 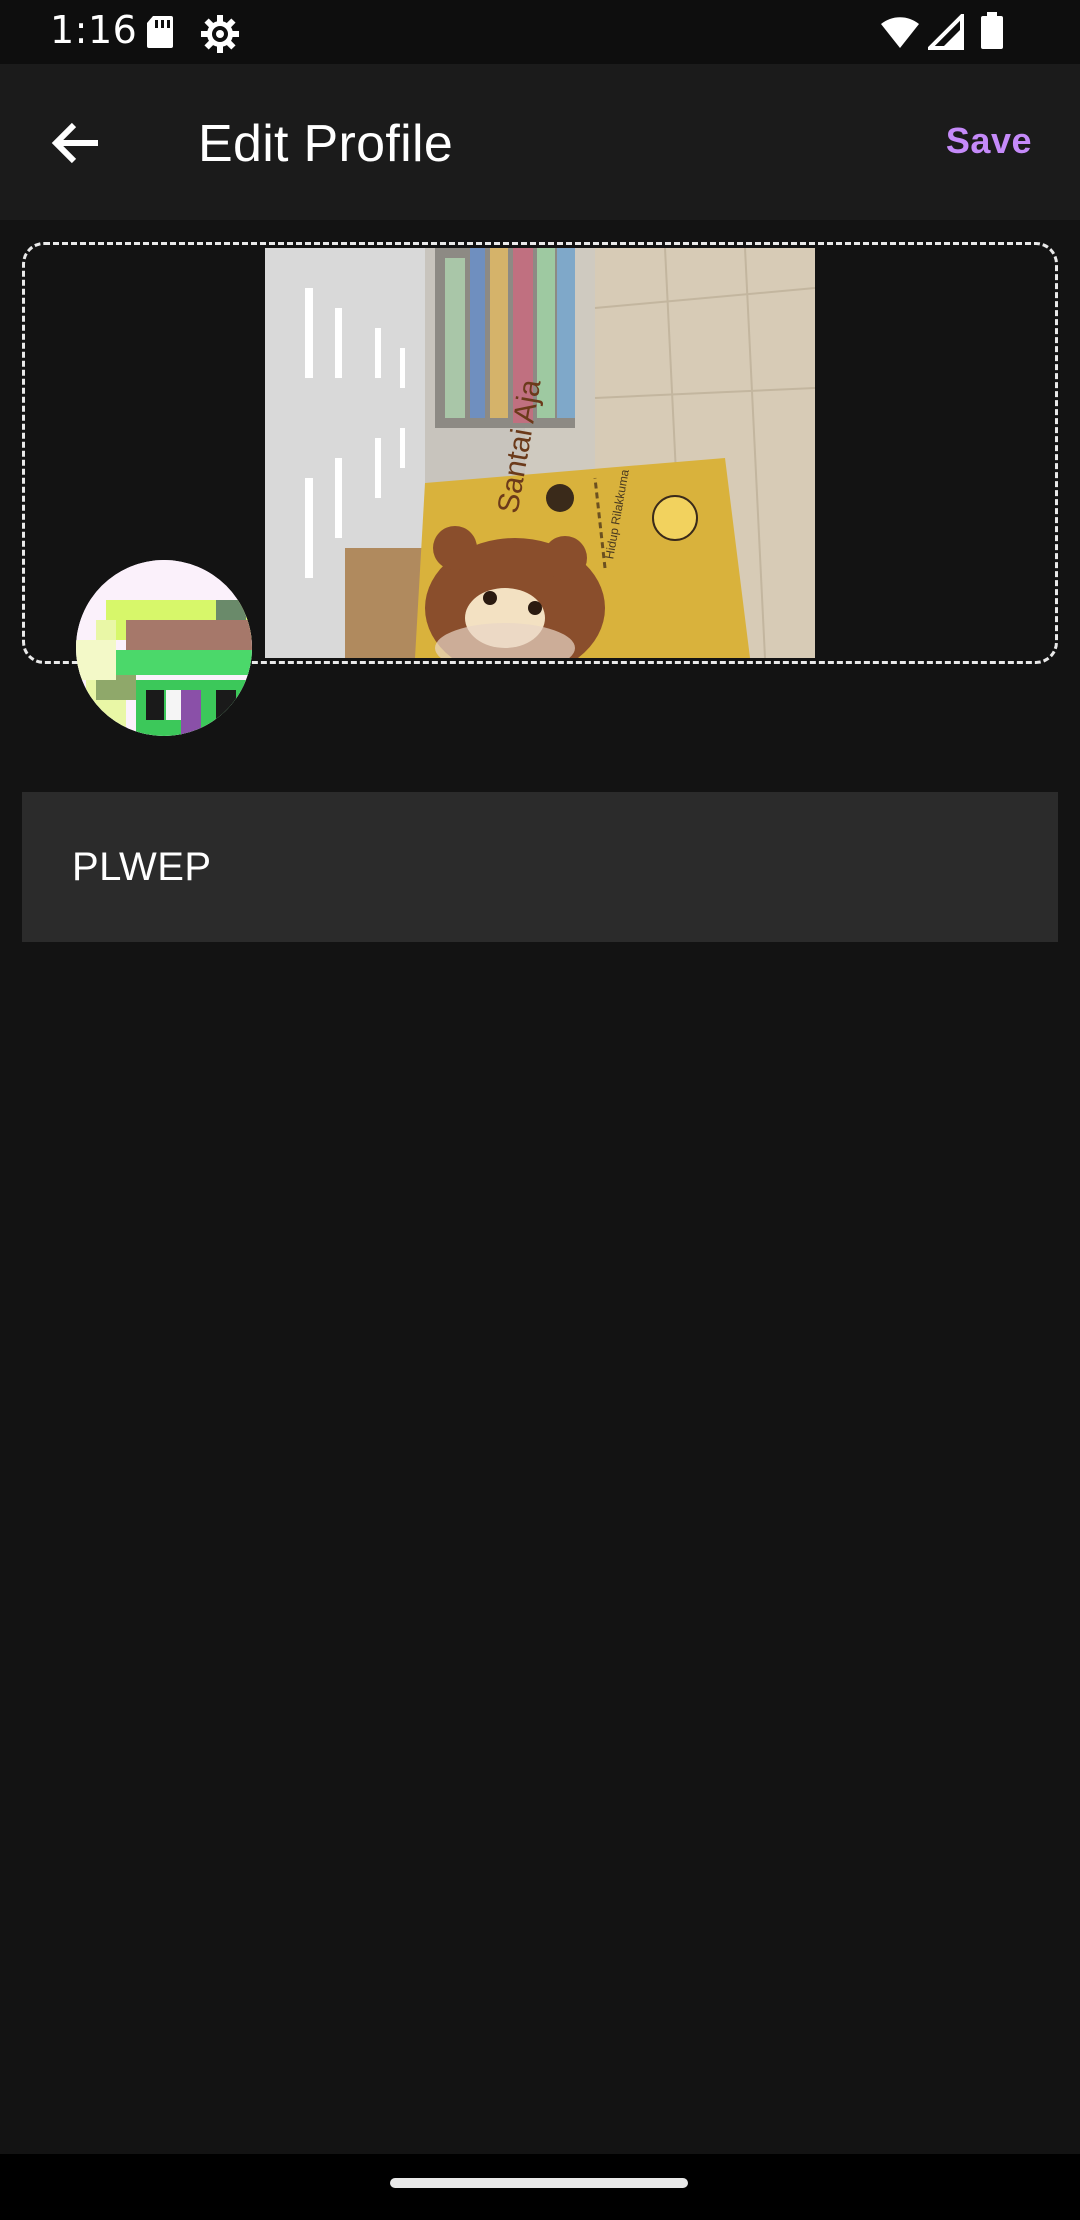 I want to click on app-bar: Edit Profile Save, so click(x=540, y=142).